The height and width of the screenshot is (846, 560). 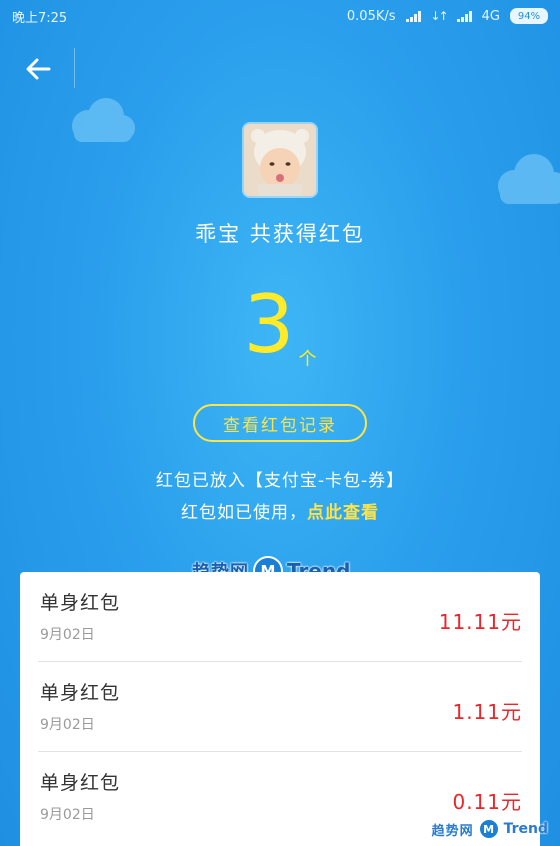 I want to click on view-here-link: 点此查看, so click(x=343, y=513).